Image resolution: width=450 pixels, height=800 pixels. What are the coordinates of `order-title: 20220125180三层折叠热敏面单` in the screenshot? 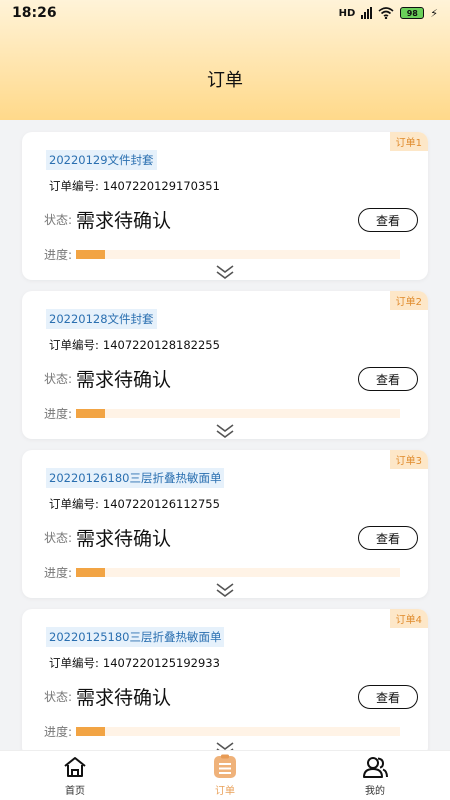 It's located at (135, 637).